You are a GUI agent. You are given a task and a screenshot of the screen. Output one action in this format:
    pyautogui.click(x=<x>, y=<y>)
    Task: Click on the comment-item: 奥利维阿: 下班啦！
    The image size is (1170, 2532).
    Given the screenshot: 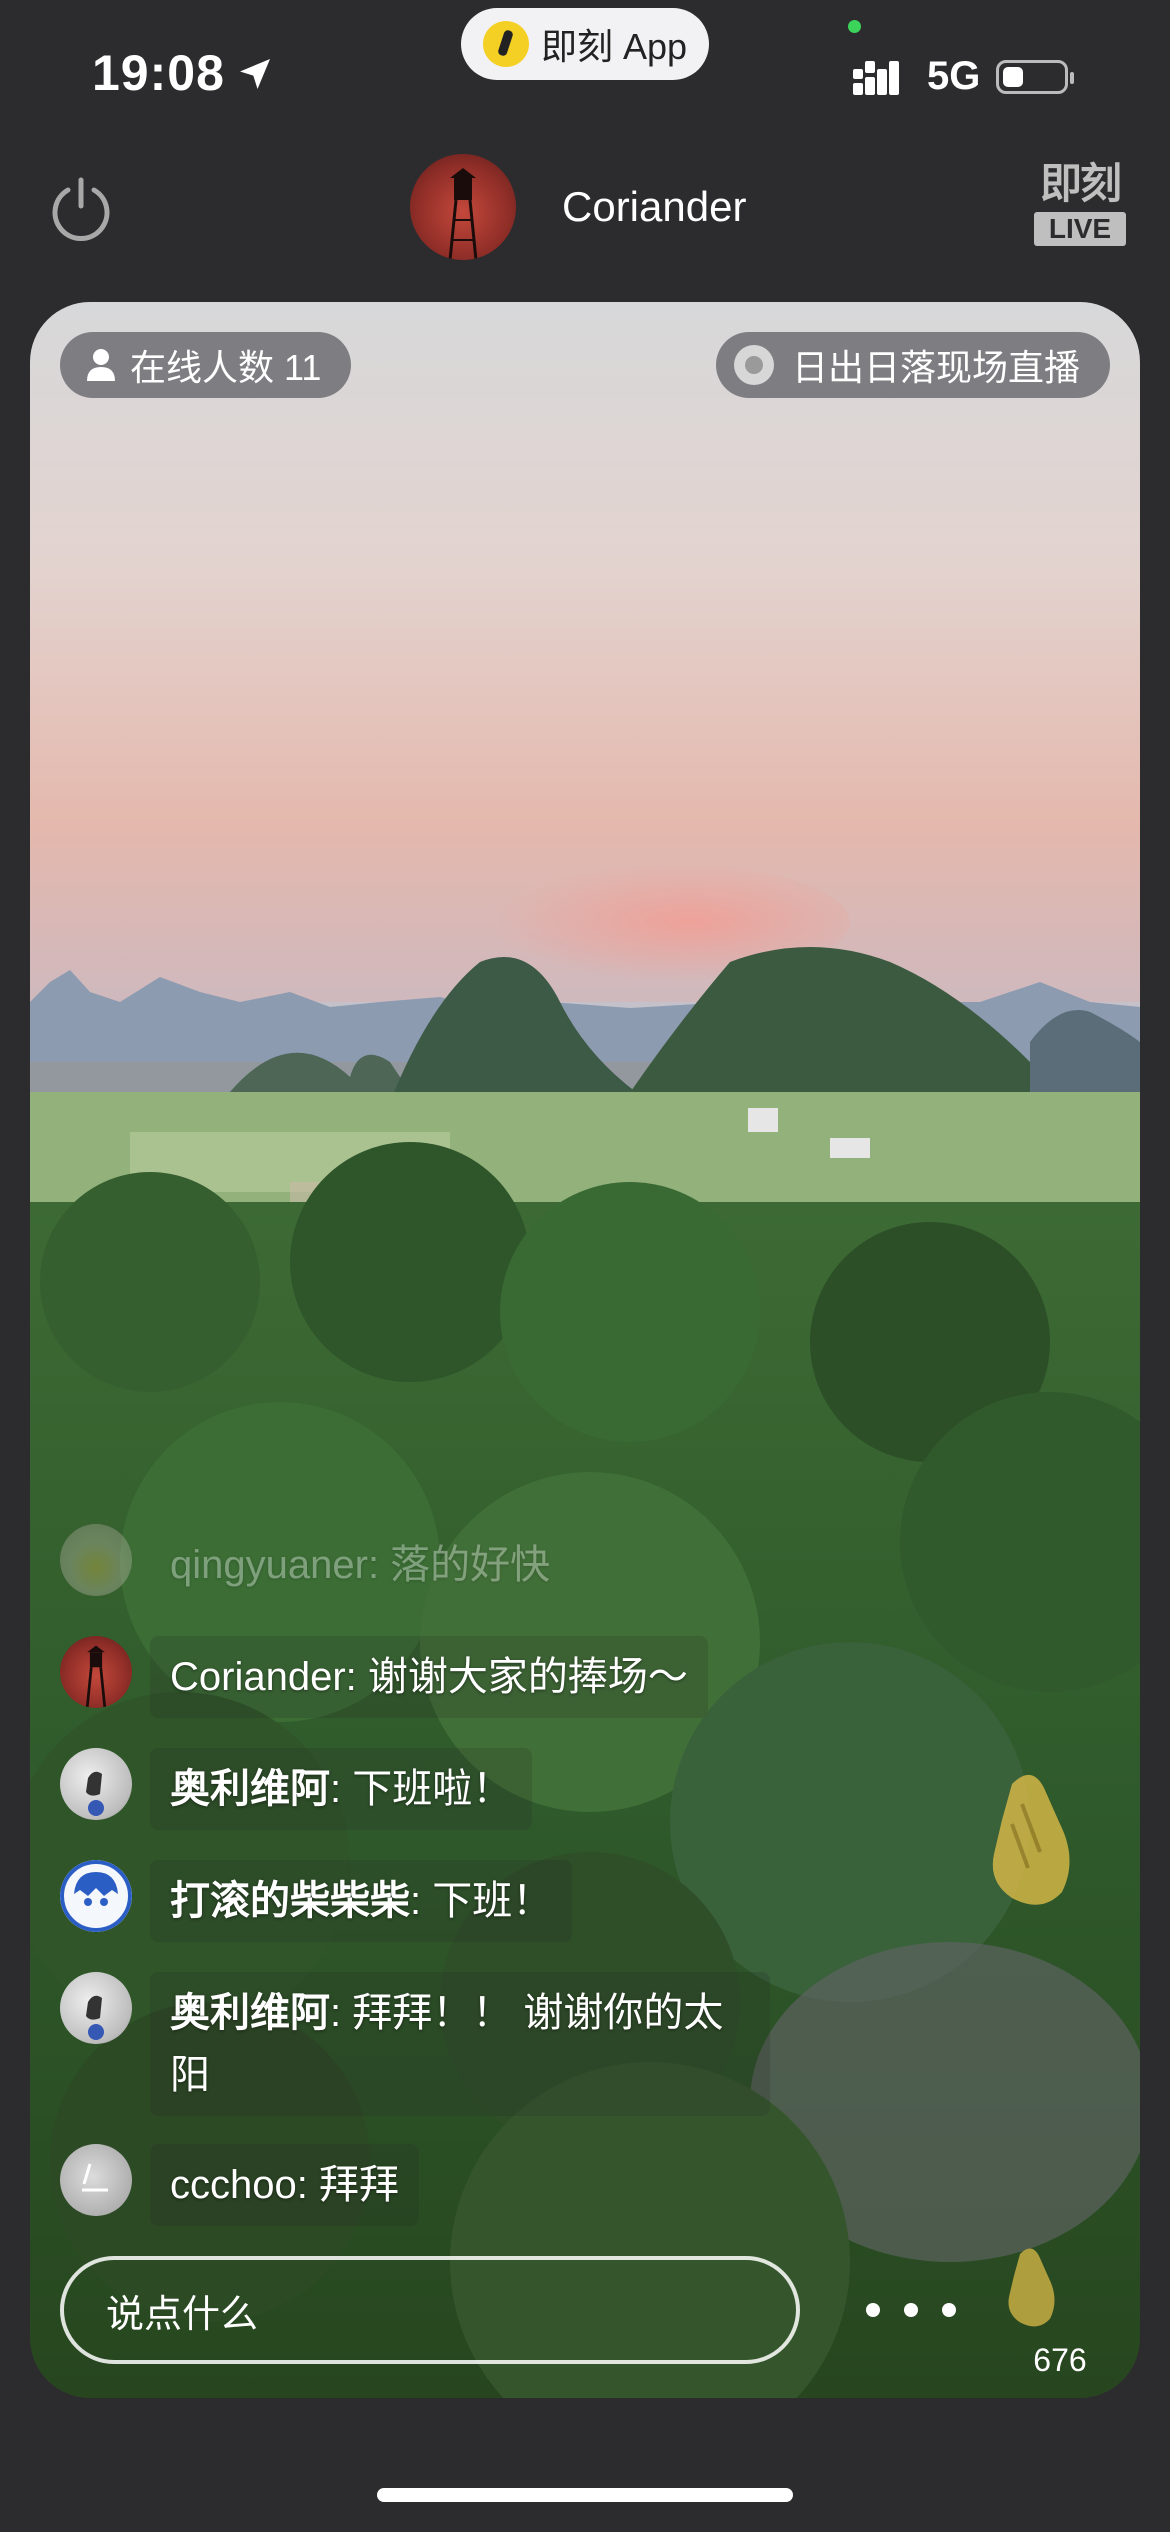 What is the action you would take?
    pyautogui.click(x=296, y=1789)
    